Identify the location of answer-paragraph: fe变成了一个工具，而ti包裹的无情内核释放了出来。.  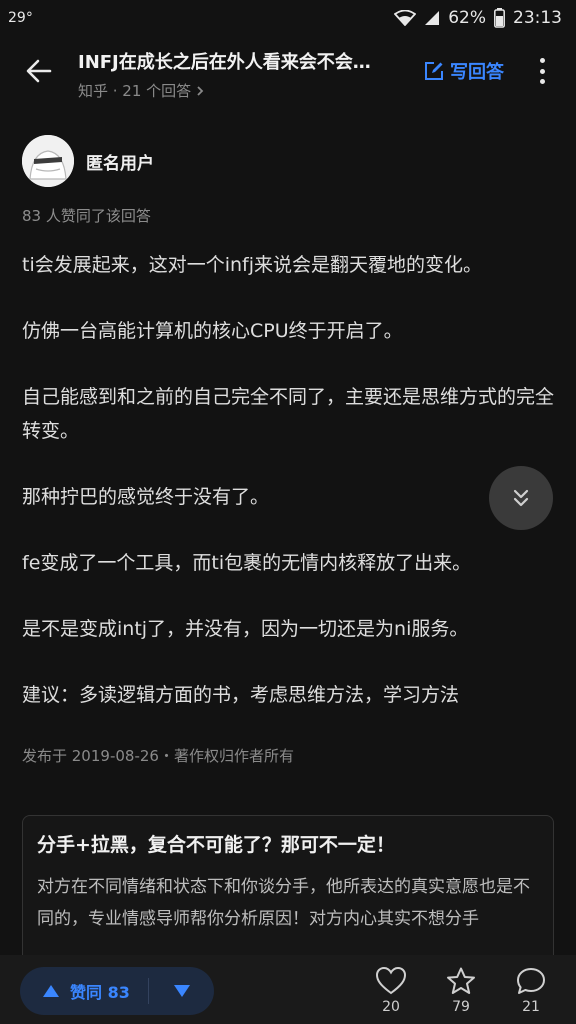
(247, 563).